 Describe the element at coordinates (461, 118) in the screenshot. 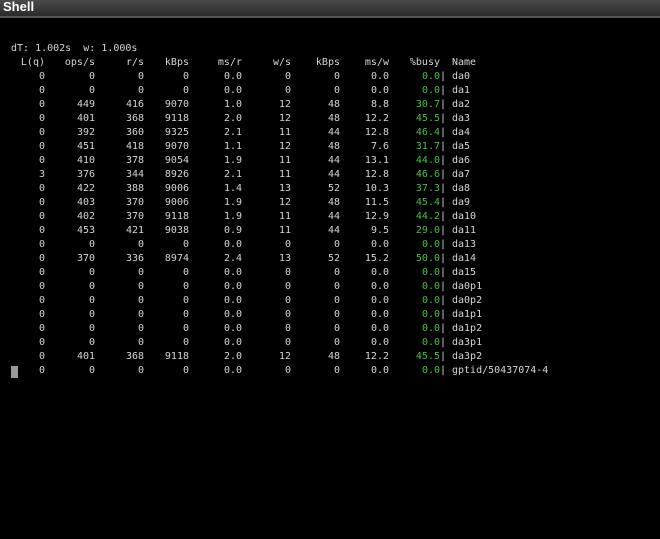

I see `cell-device-name: da3` at that location.